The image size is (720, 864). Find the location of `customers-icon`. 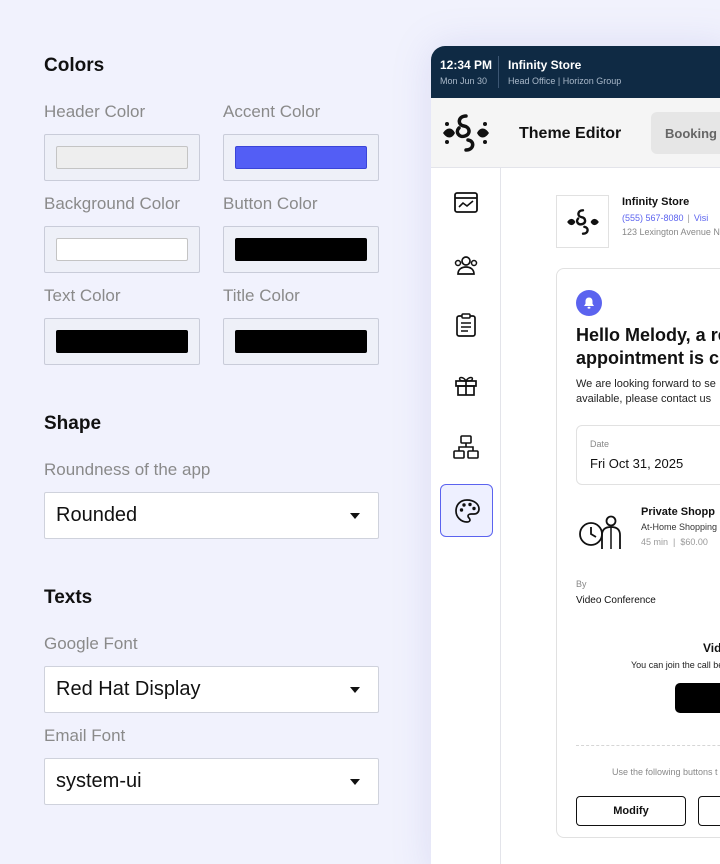

customers-icon is located at coordinates (466, 265).